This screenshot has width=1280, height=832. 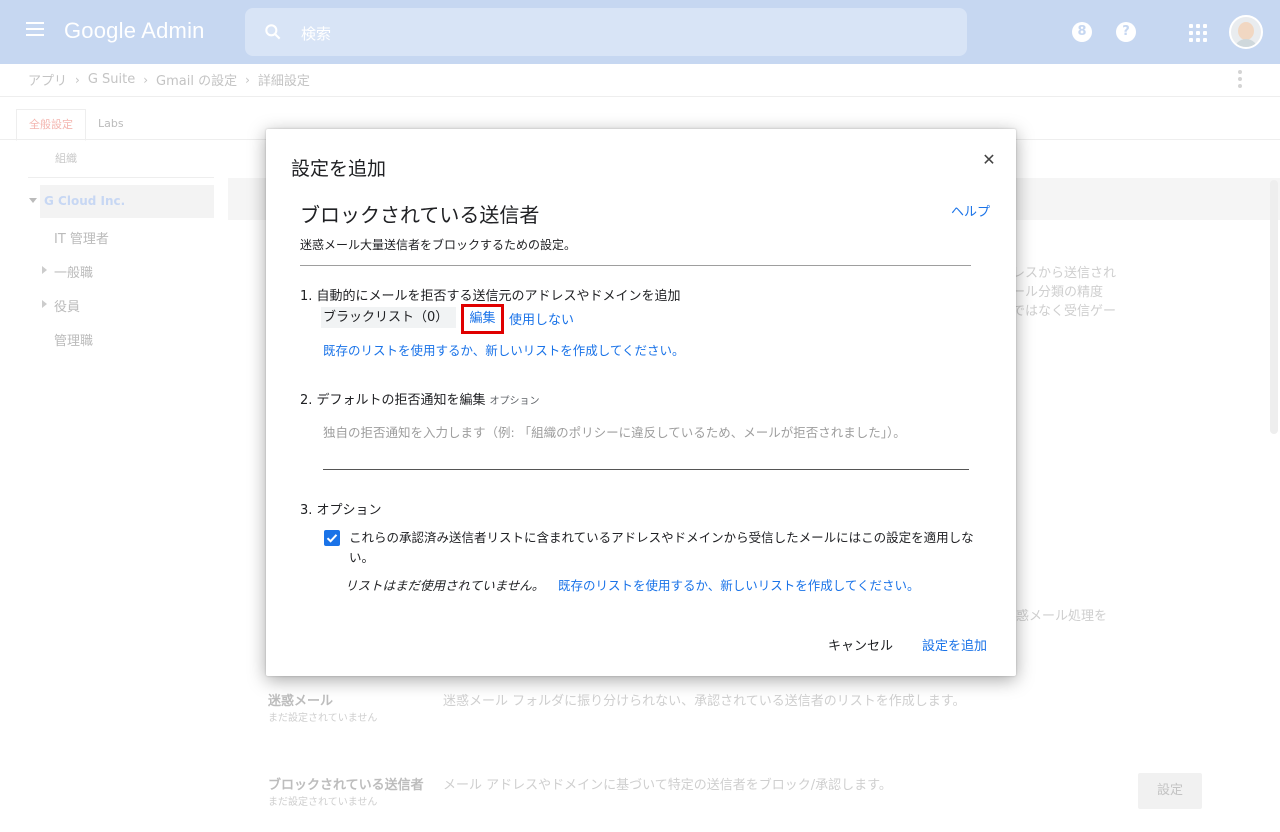 I want to click on setting-title-spam: 迷惑メール, so click(x=300, y=699).